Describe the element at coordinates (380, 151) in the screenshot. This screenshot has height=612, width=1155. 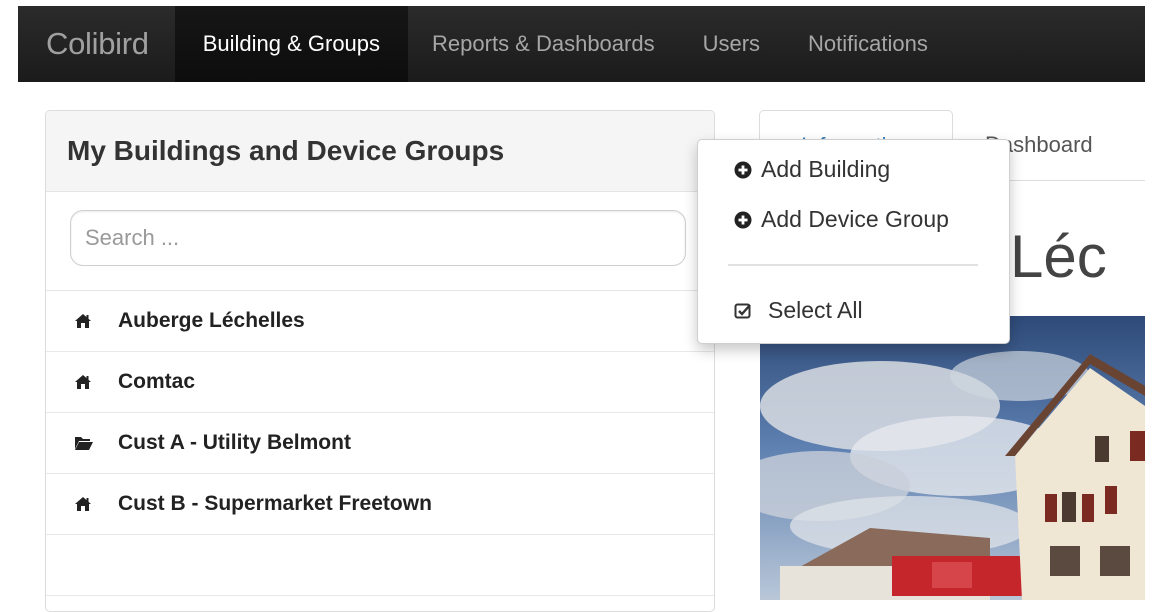
I see `panel-title: My Buildings and Device Groups` at that location.